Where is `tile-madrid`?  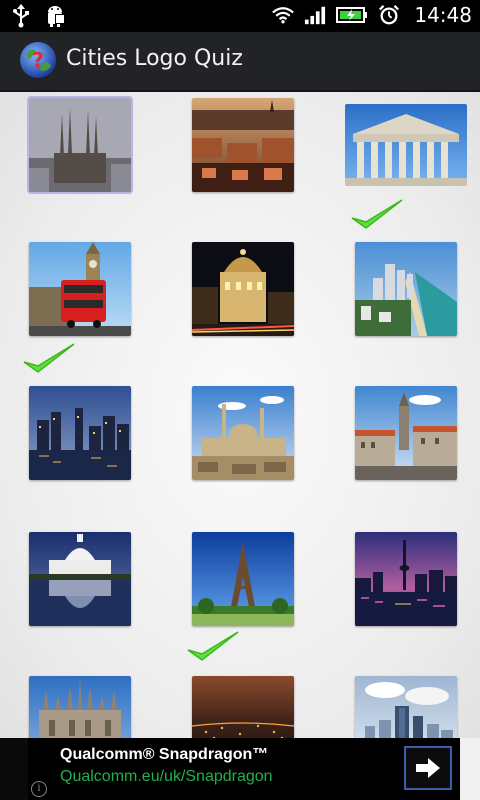 tile-madrid is located at coordinates (243, 289).